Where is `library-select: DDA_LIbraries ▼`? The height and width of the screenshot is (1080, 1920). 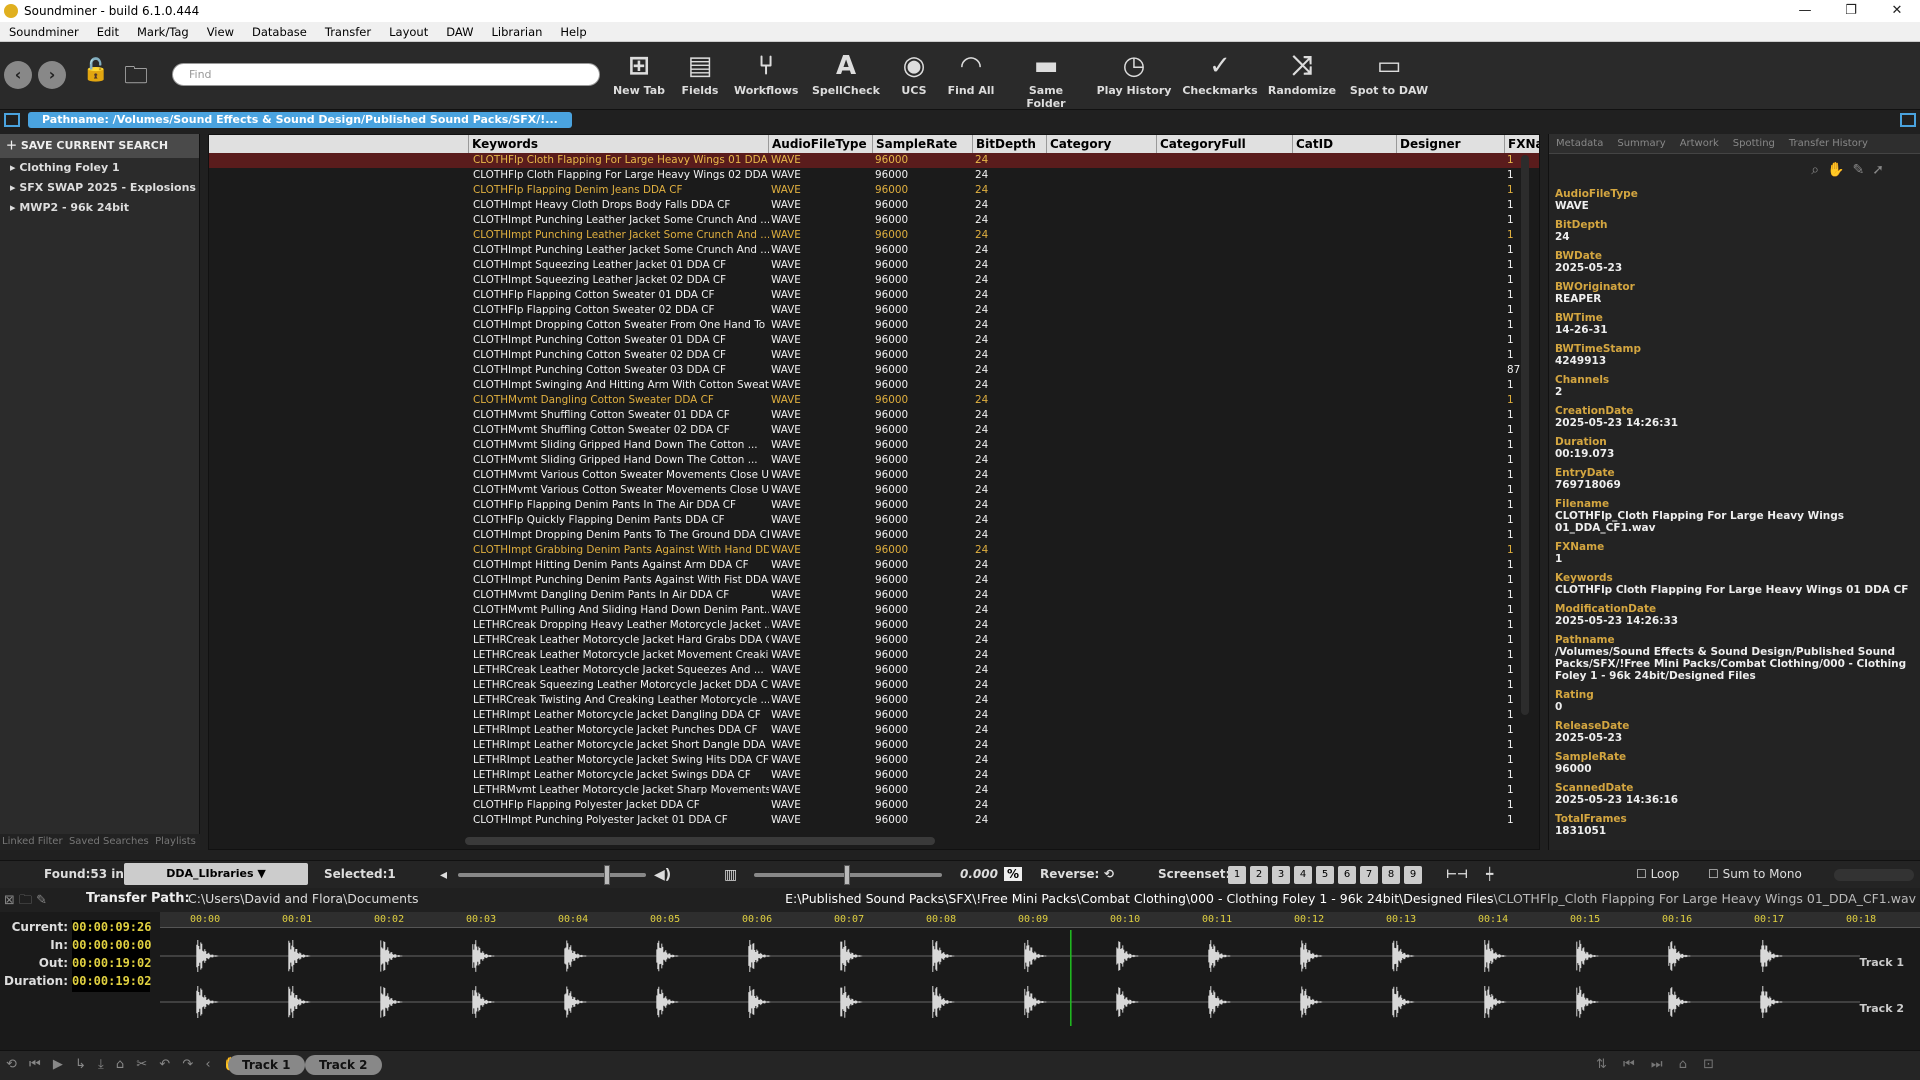
library-select: DDA_LIbraries ▼ is located at coordinates (216, 874).